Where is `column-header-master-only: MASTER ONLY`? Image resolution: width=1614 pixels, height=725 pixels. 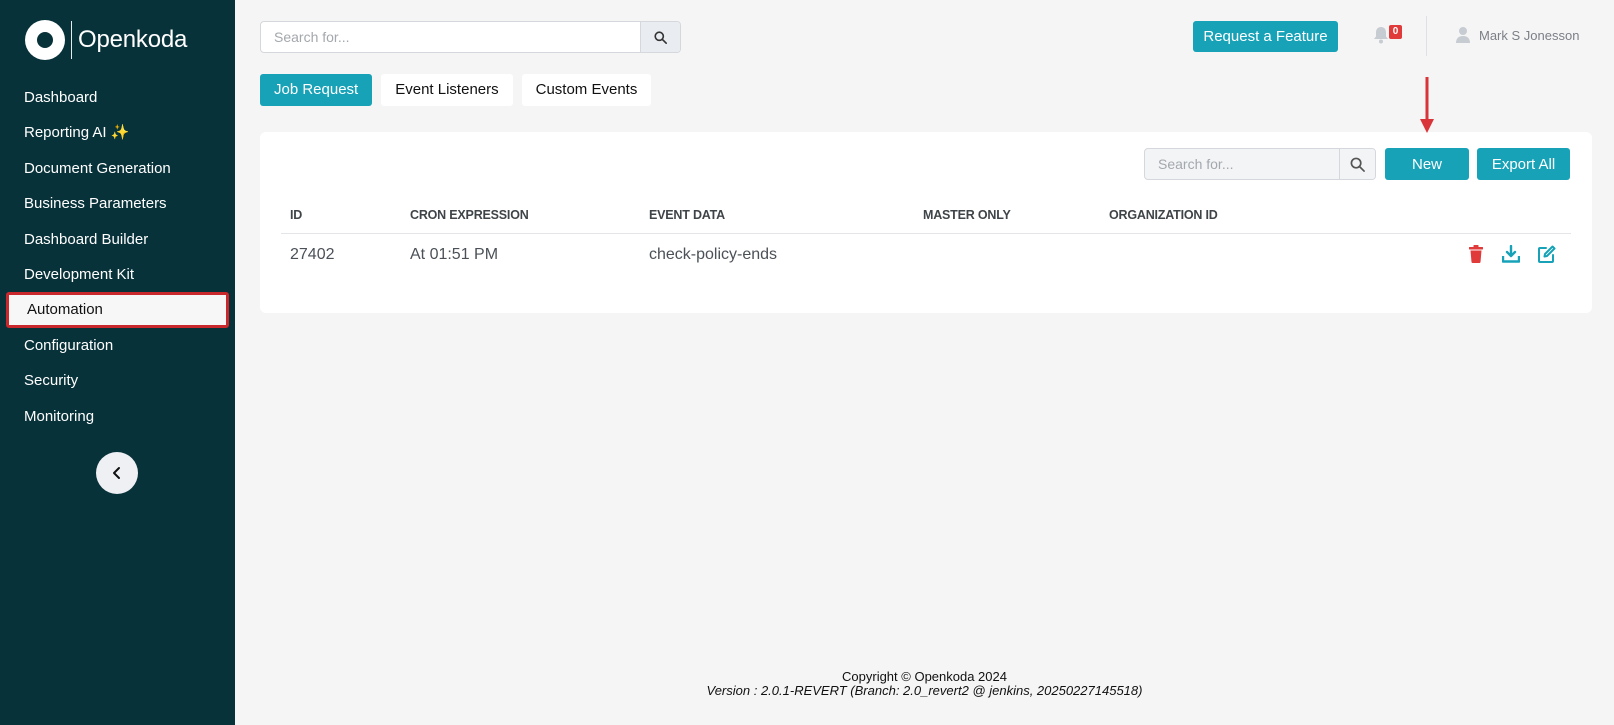
column-header-master-only: MASTER ONLY is located at coordinates (967, 215).